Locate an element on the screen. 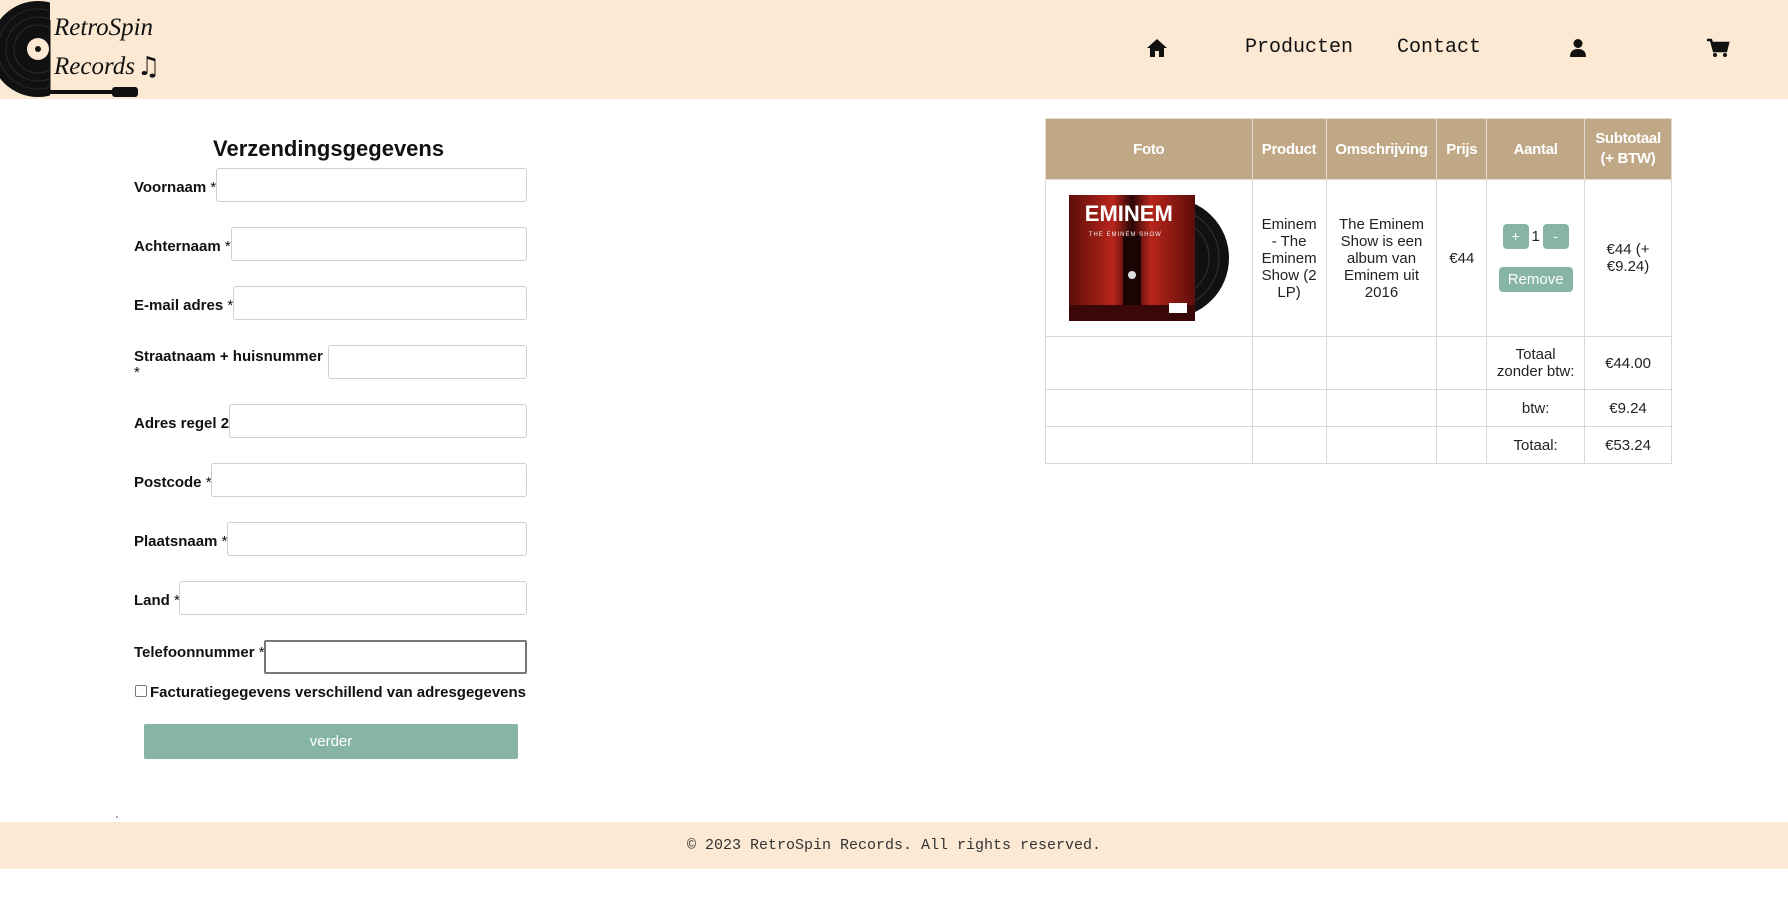 The height and width of the screenshot is (903, 1788). straat-label: Straatnaam + huisnummer * is located at coordinates (228, 364).